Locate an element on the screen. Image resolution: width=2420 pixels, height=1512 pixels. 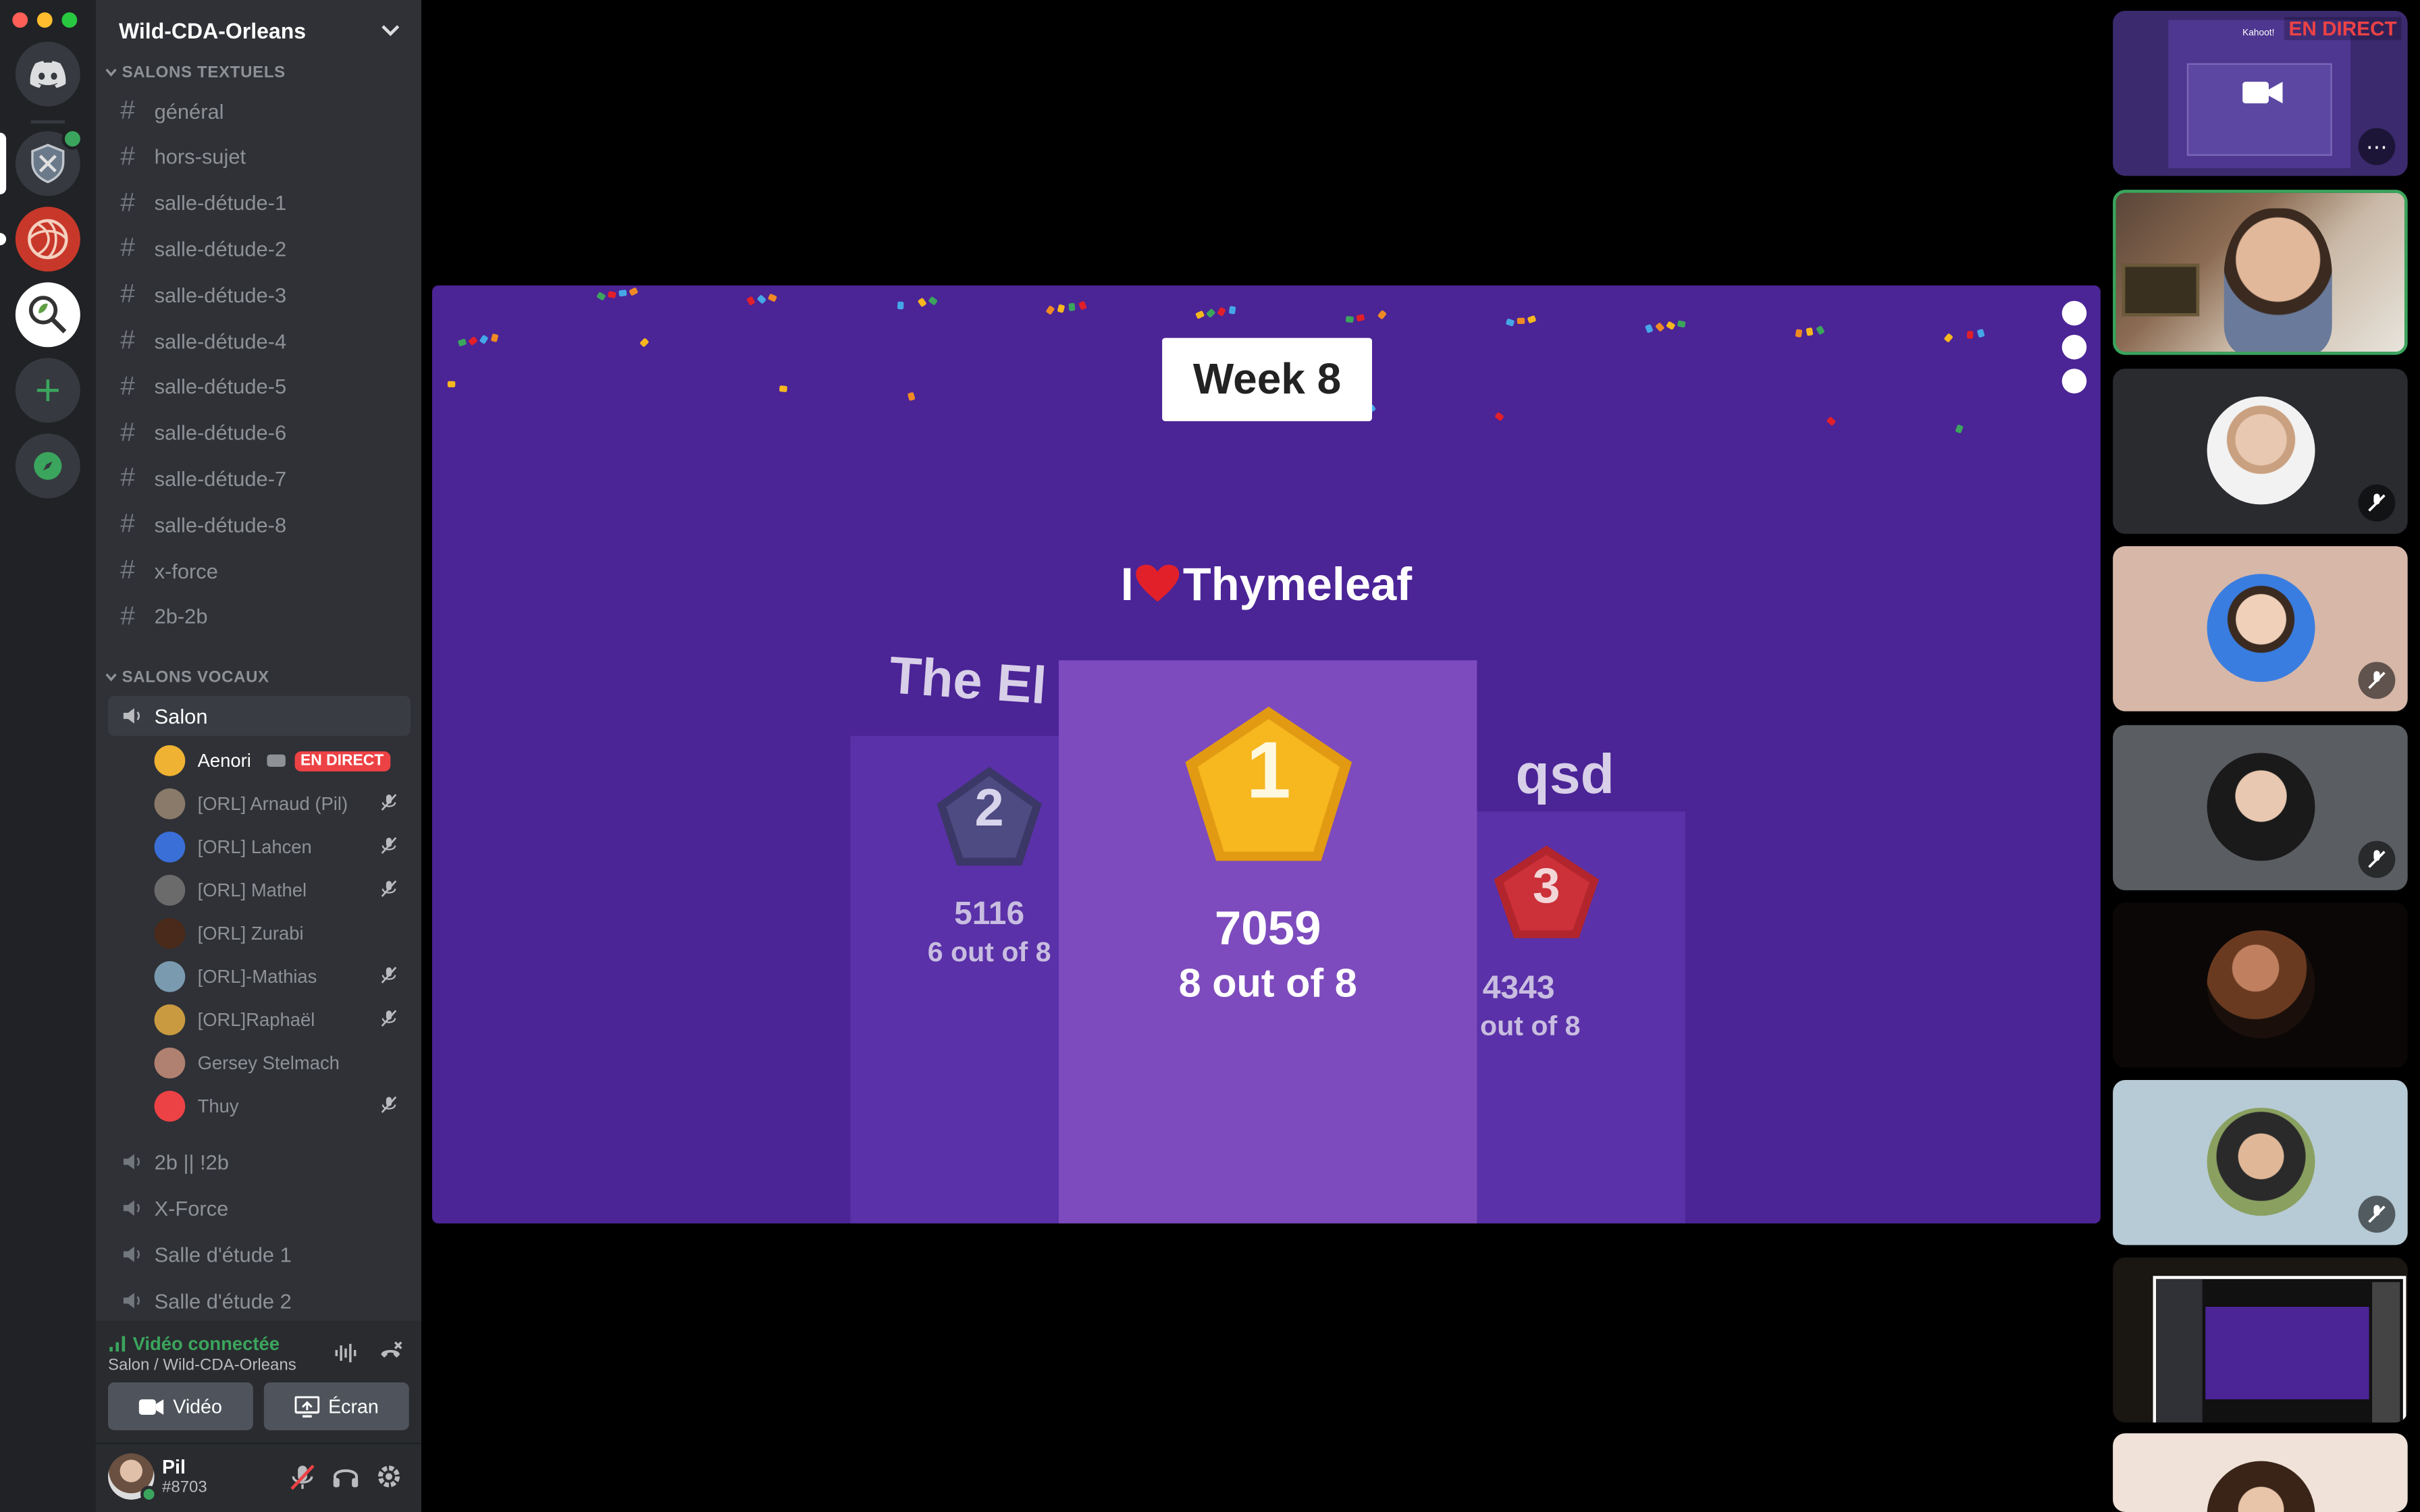
voice-channel-item: Salle d'étude 2 is located at coordinates (259, 1300).